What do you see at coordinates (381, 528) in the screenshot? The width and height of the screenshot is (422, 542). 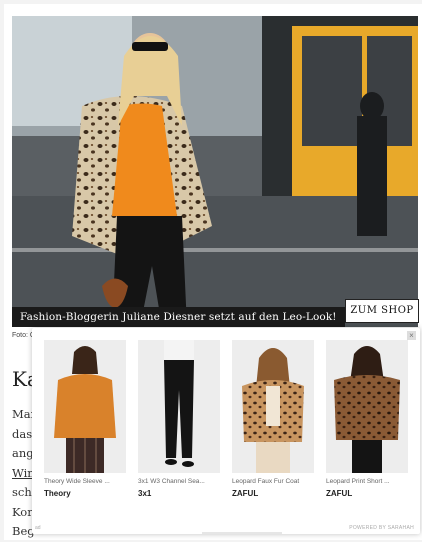 I see `powered-by-label: POWERED BY SARAHAH` at bounding box center [381, 528].